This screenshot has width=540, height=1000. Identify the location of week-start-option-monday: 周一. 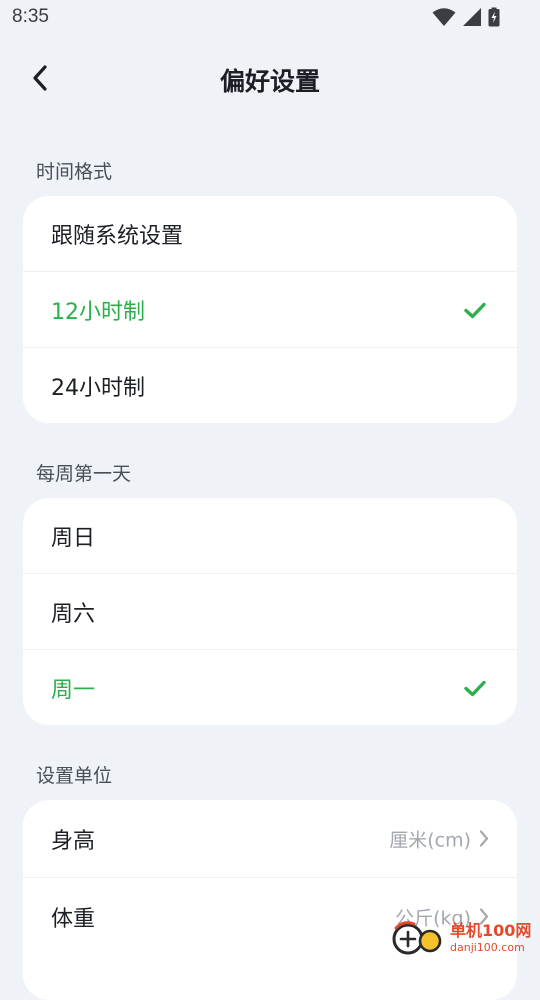
(270, 687).